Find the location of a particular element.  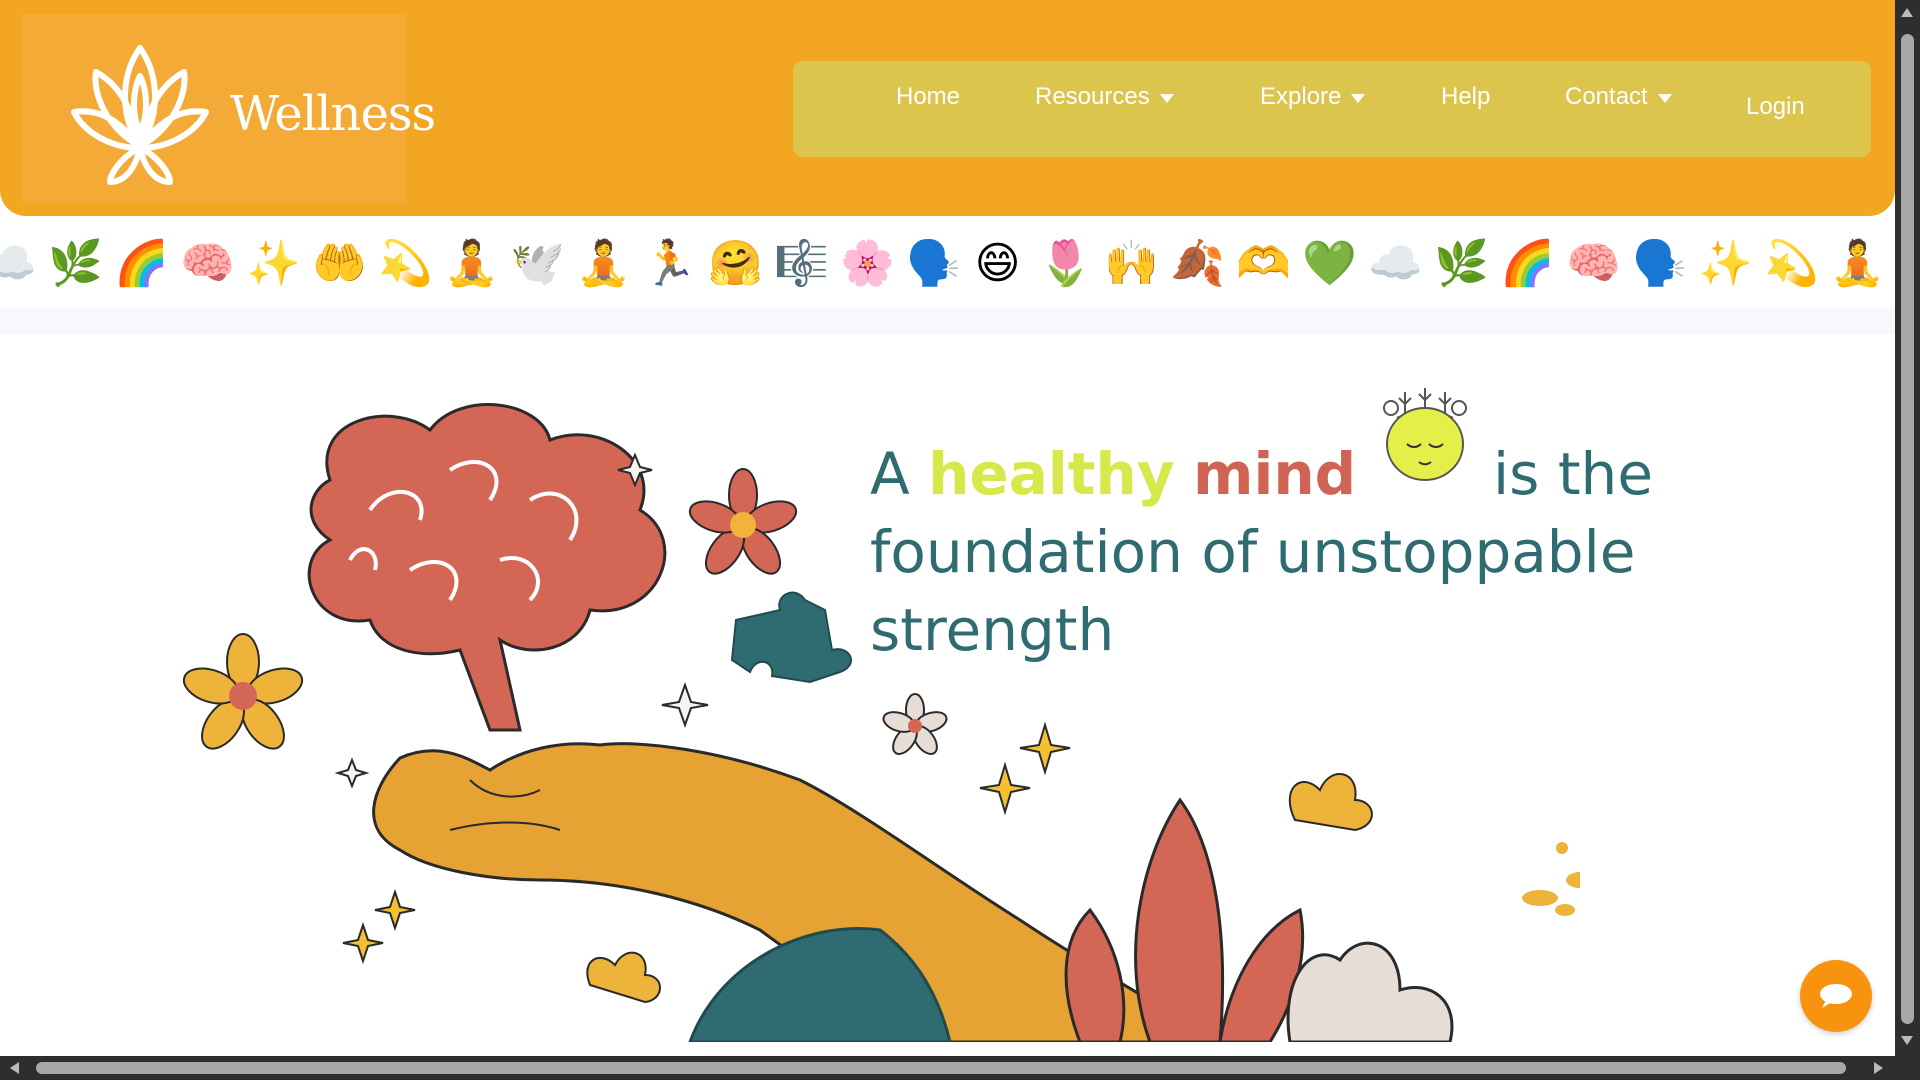

login-button: Login is located at coordinates (1775, 107).